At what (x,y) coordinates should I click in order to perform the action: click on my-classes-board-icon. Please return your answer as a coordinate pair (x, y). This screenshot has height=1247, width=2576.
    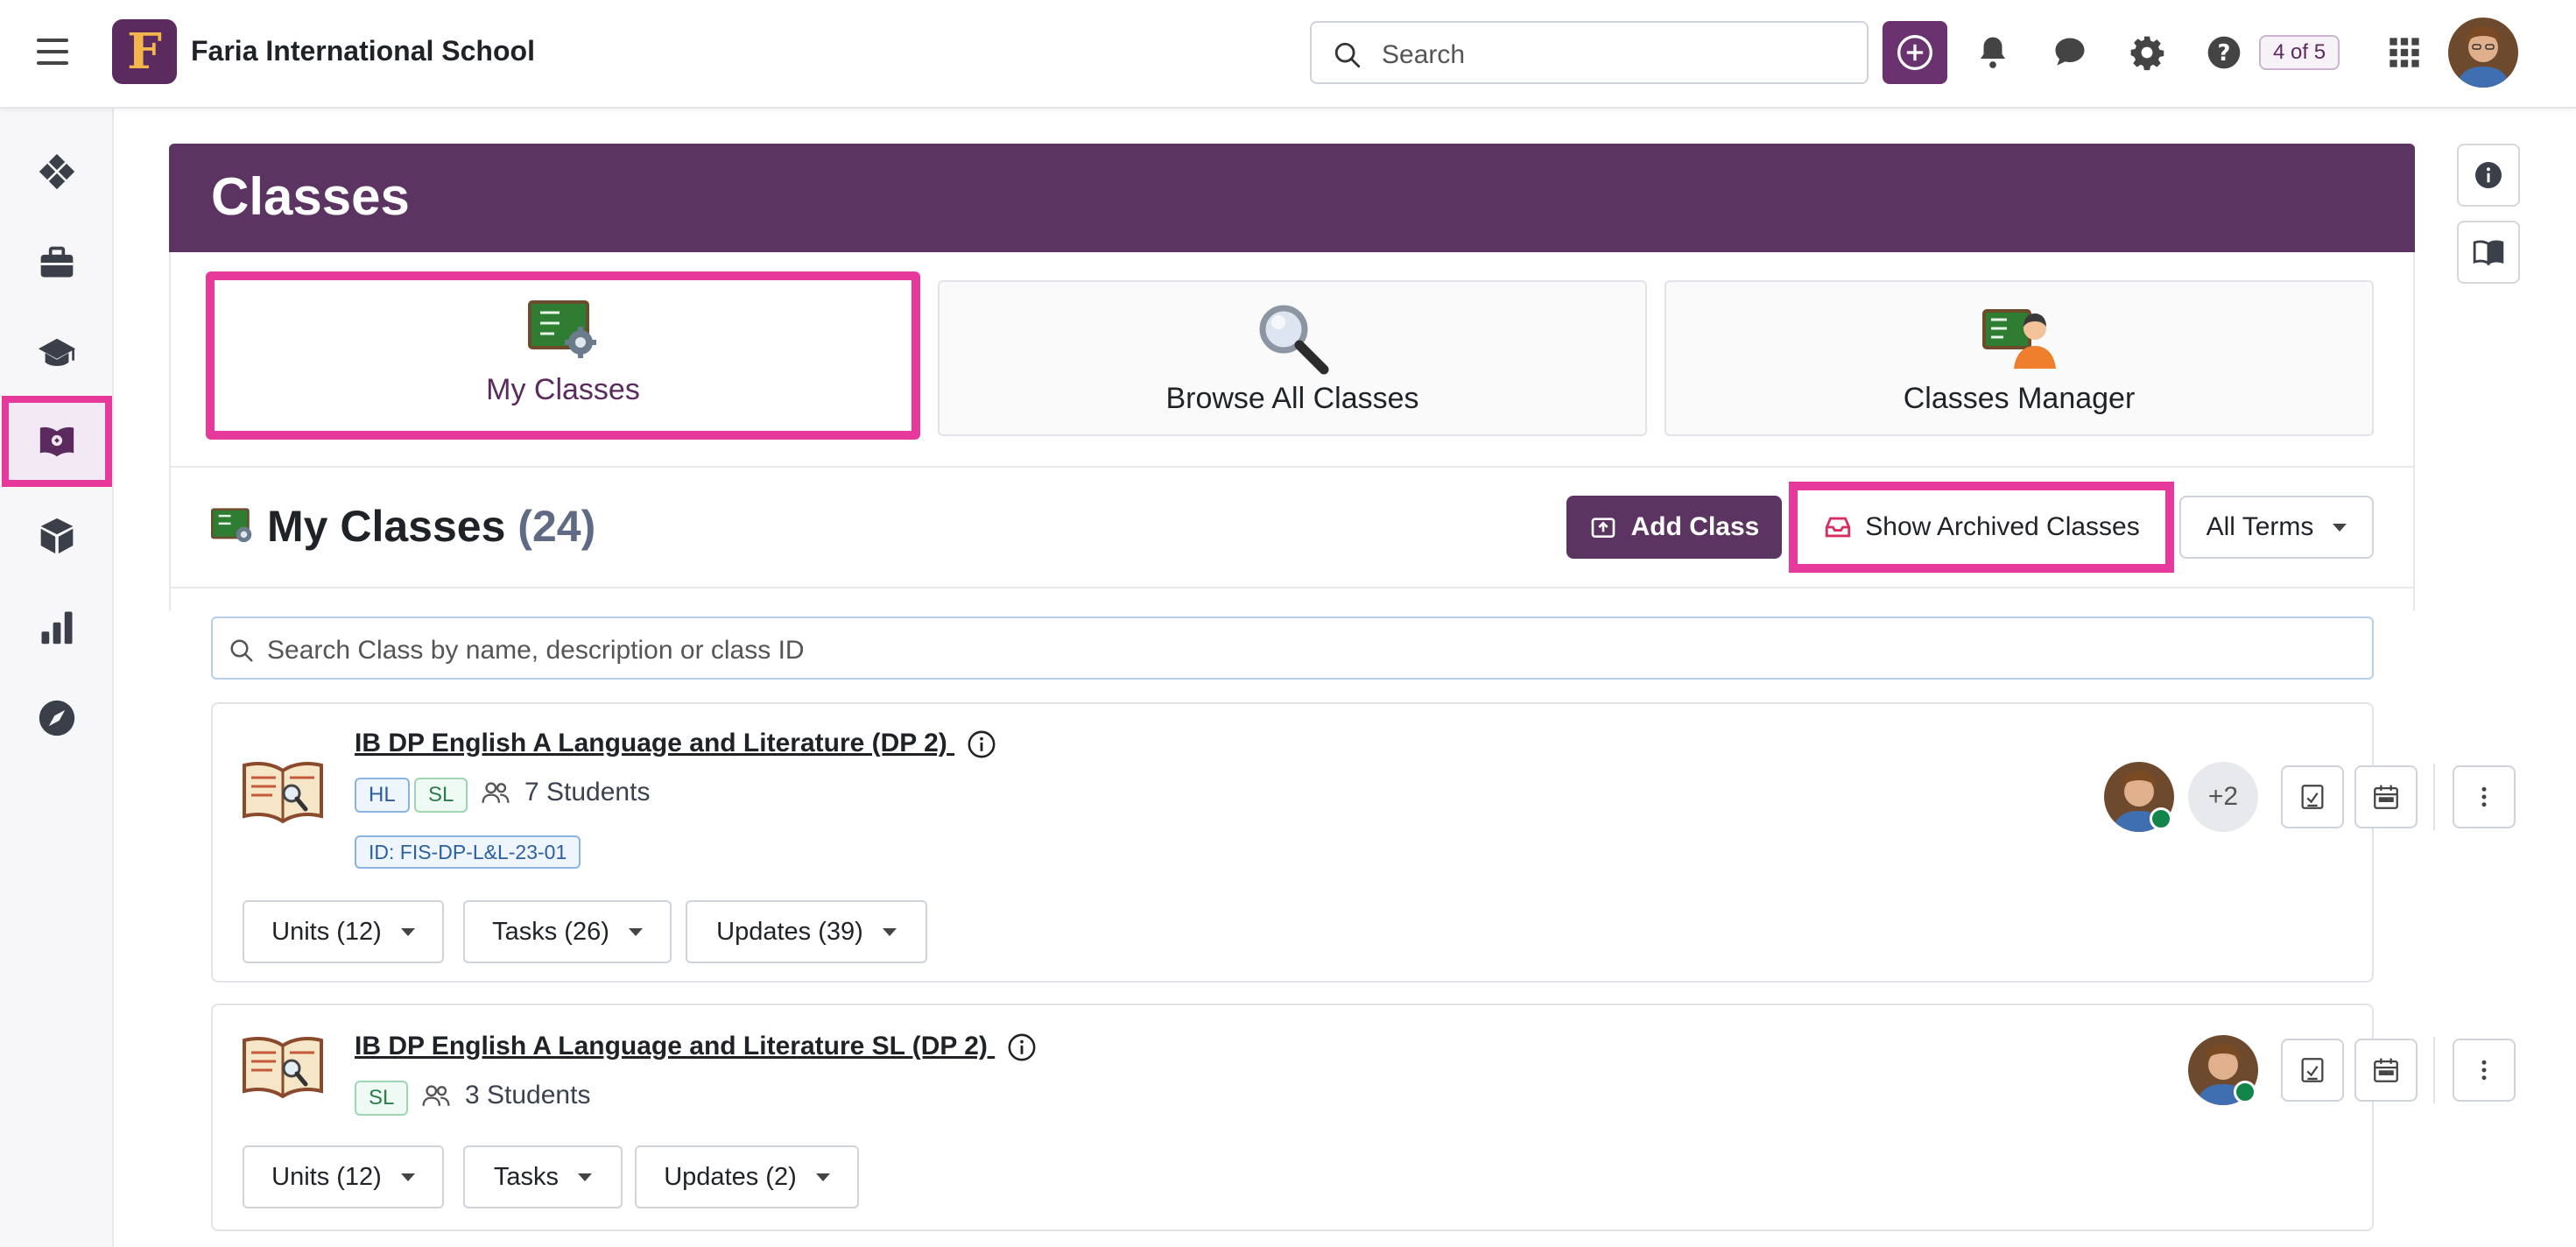
    Looking at the image, I should click on (563, 329).